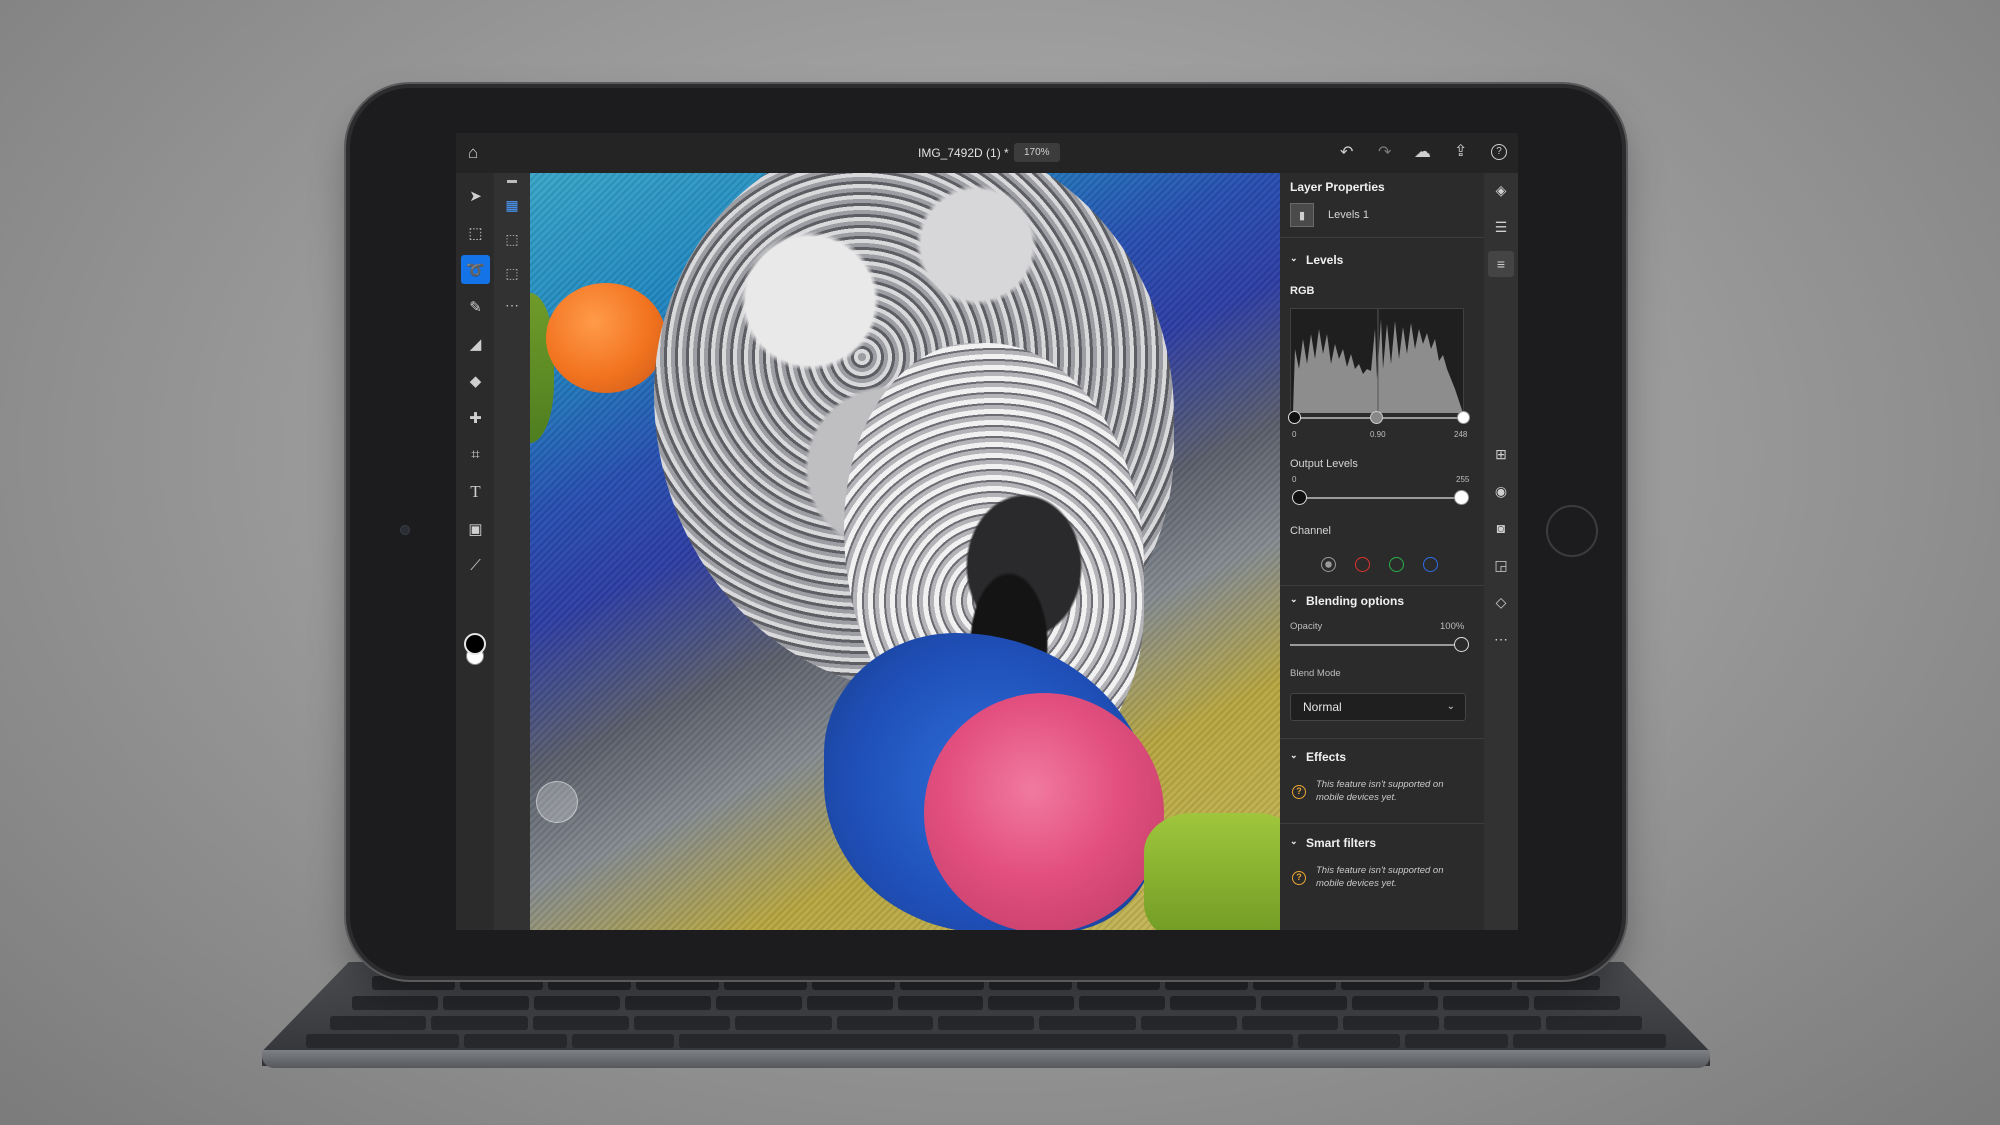 The height and width of the screenshot is (1125, 2000). What do you see at coordinates (1501, 264) in the screenshot?
I see `properties-icon: ≡` at bounding box center [1501, 264].